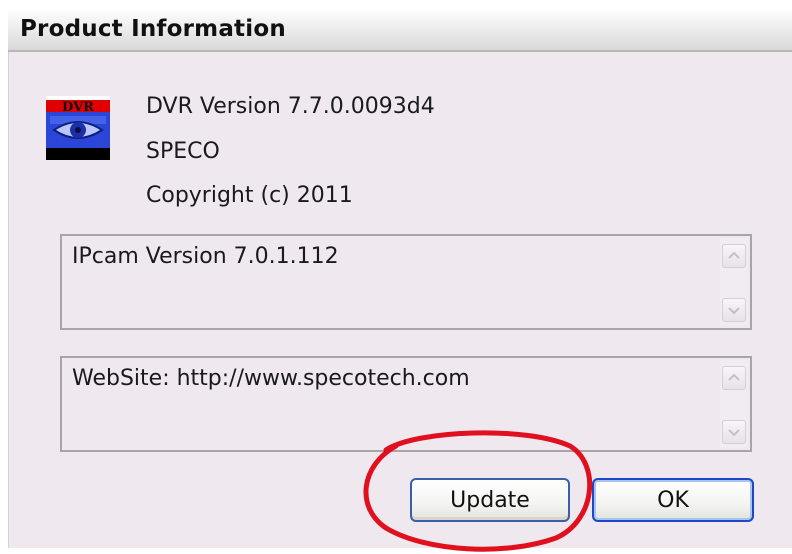 Image resolution: width=792 pixels, height=554 pixels. Describe the element at coordinates (205, 256) in the screenshot. I see `ipcam-version-text: IPcam Version 7.0.1.112` at that location.